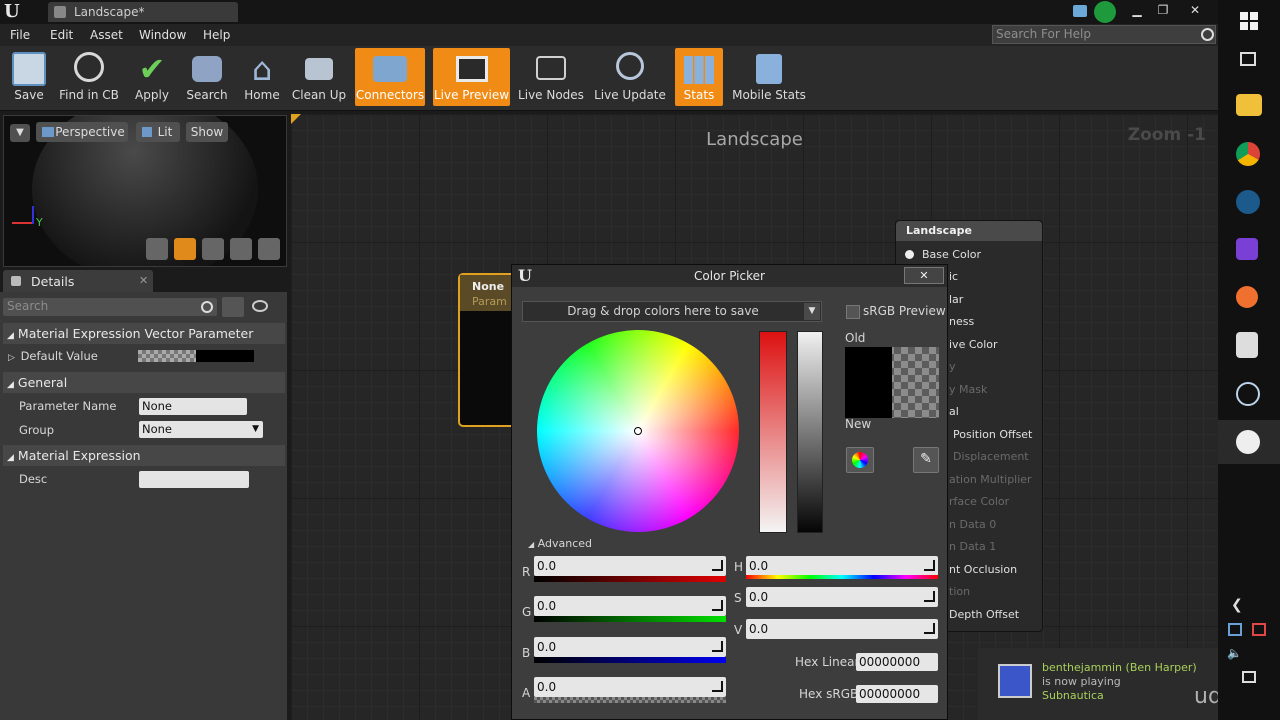 The width and height of the screenshot is (1280, 720). I want to click on color-themes-bar: Drag & drop colors here to save ▼, so click(672, 311).